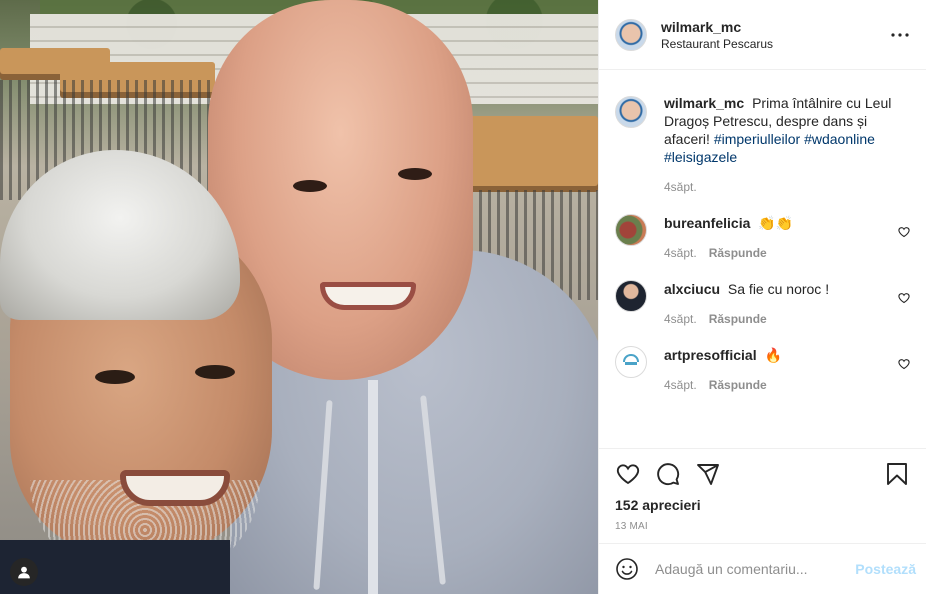  I want to click on header-text: wilmark_mc Restaurant Pescarus, so click(774, 35).